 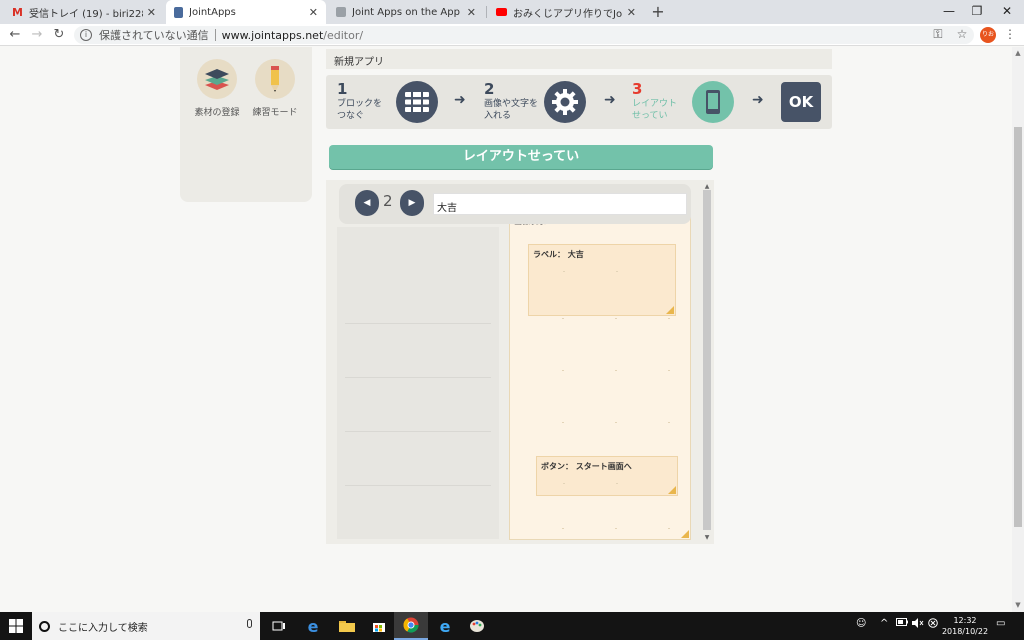 What do you see at coordinates (246, 12) in the screenshot?
I see `tab-jointapps: JointApps ✕` at bounding box center [246, 12].